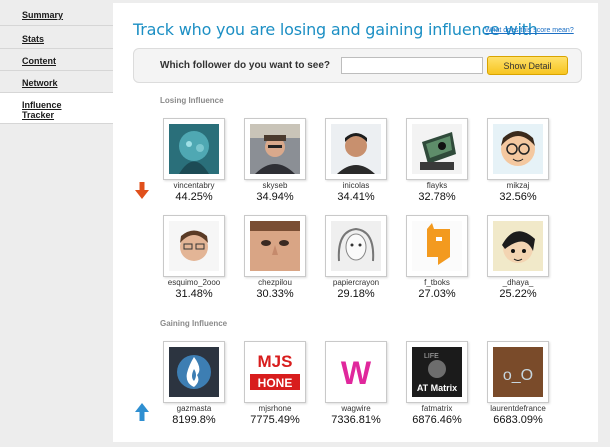  I want to click on influence-percent: 6876.46%, so click(437, 420).